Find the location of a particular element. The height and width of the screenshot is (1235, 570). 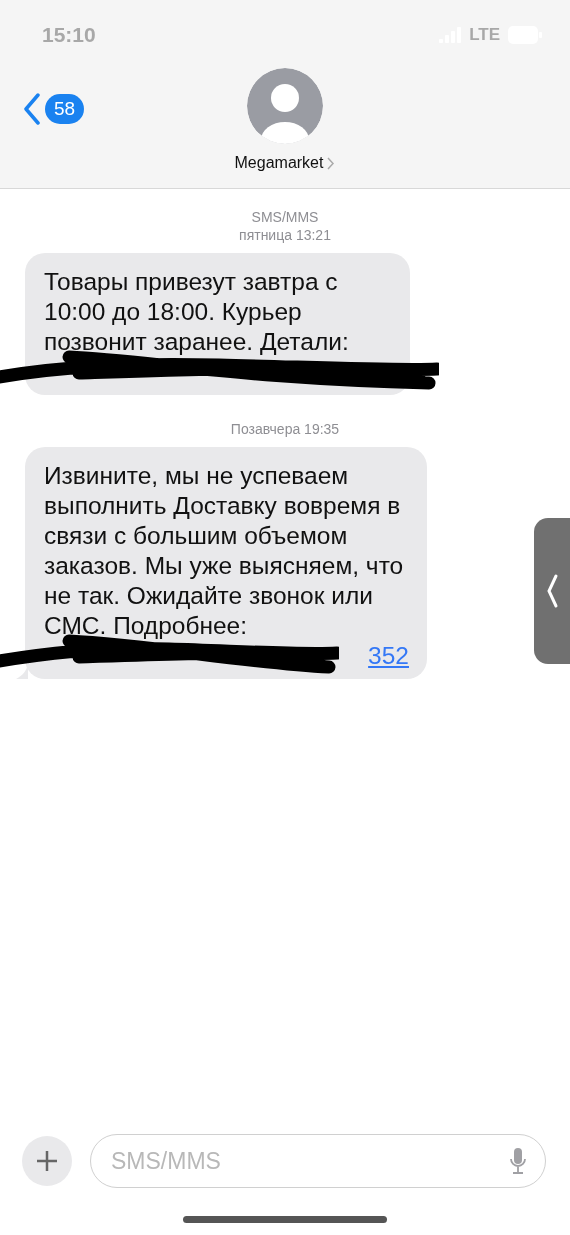

avatar-icon is located at coordinates (285, 106).